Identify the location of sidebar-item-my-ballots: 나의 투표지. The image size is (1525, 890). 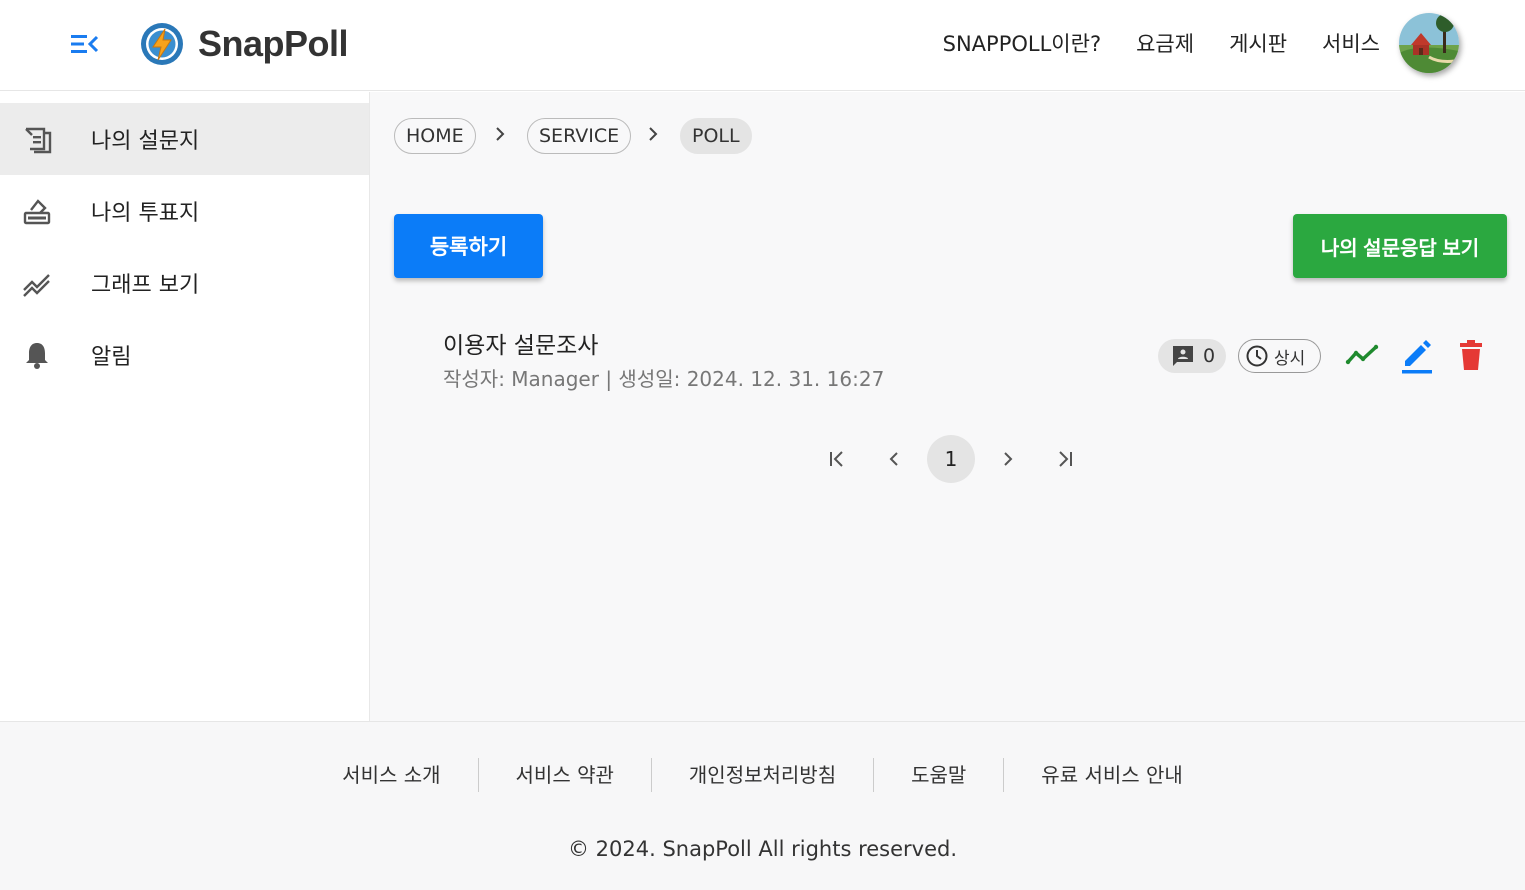
(184, 211).